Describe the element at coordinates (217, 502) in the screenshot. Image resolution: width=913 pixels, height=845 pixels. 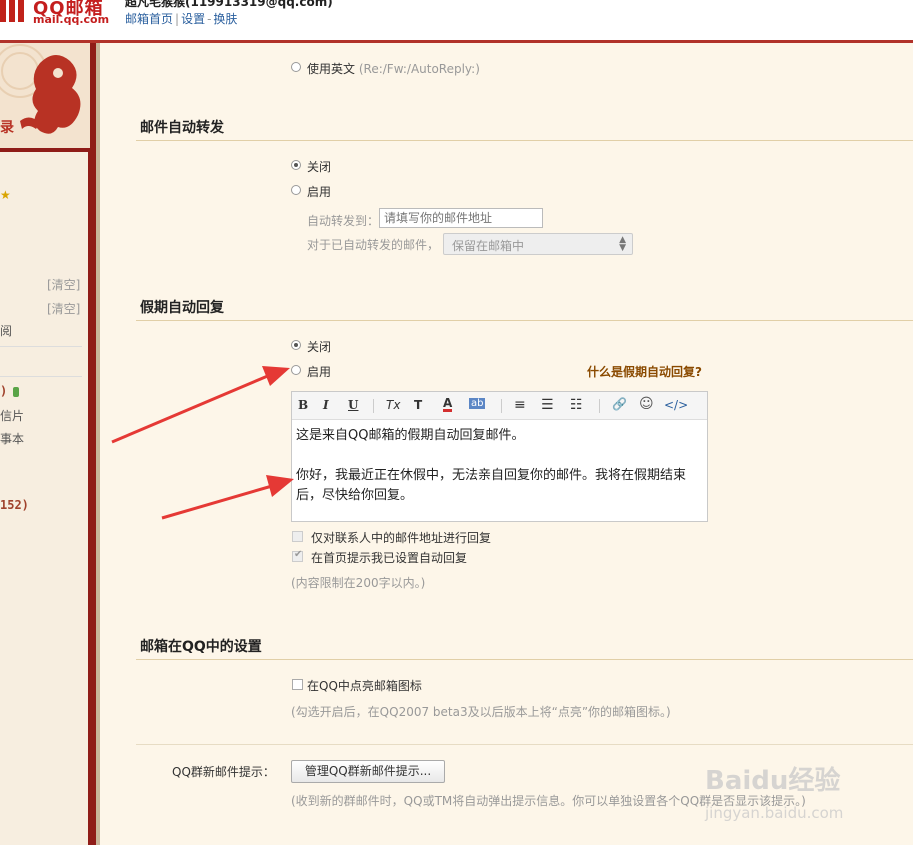
I see `arrow-to-reply-body` at that location.